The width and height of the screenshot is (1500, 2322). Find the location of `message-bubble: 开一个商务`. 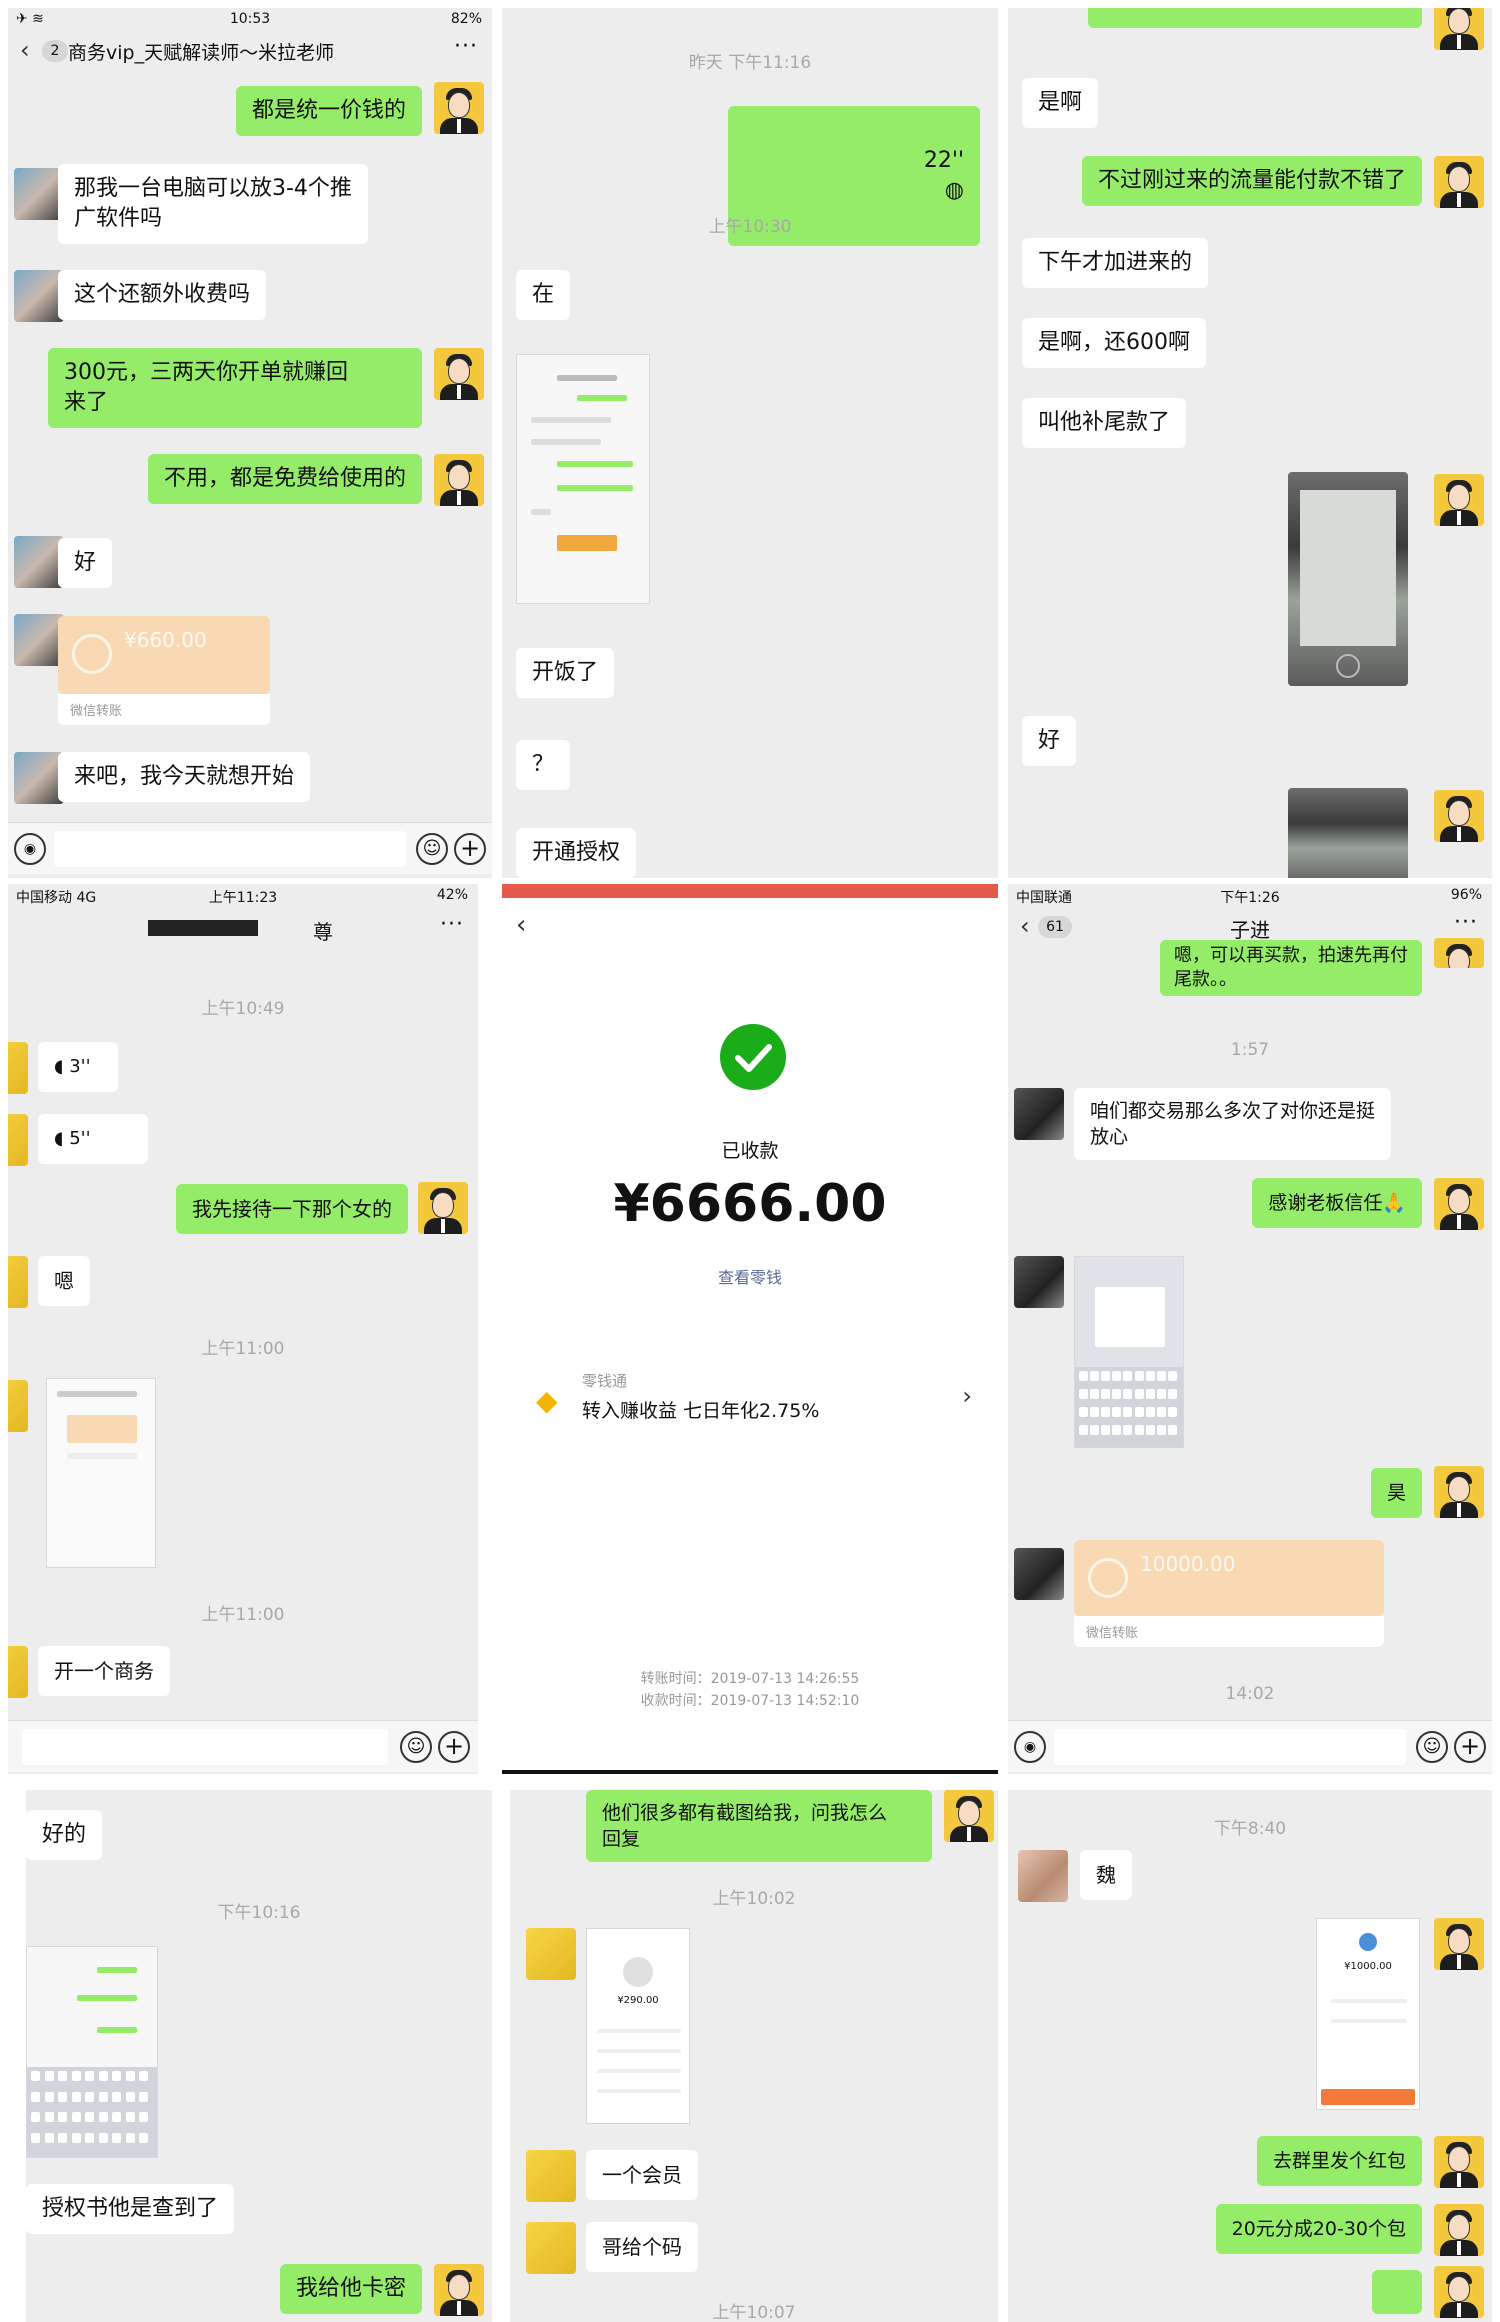

message-bubble: 开一个商务 is located at coordinates (104, 1671).